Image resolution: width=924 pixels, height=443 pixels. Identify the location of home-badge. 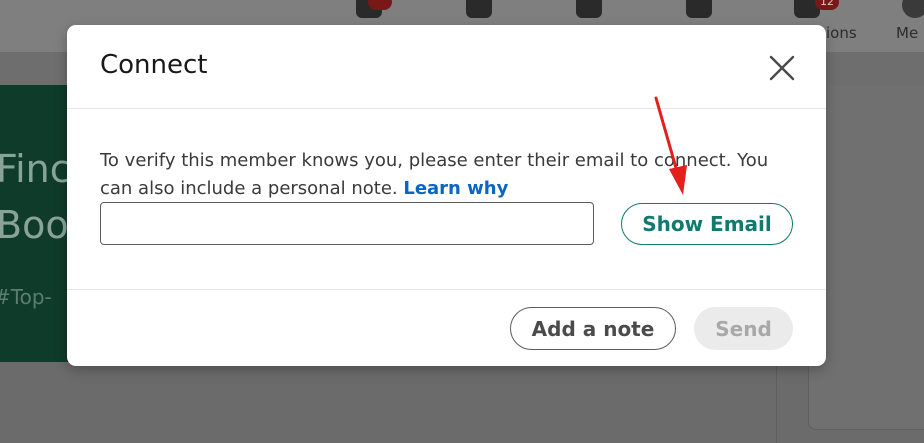
(380, 5).